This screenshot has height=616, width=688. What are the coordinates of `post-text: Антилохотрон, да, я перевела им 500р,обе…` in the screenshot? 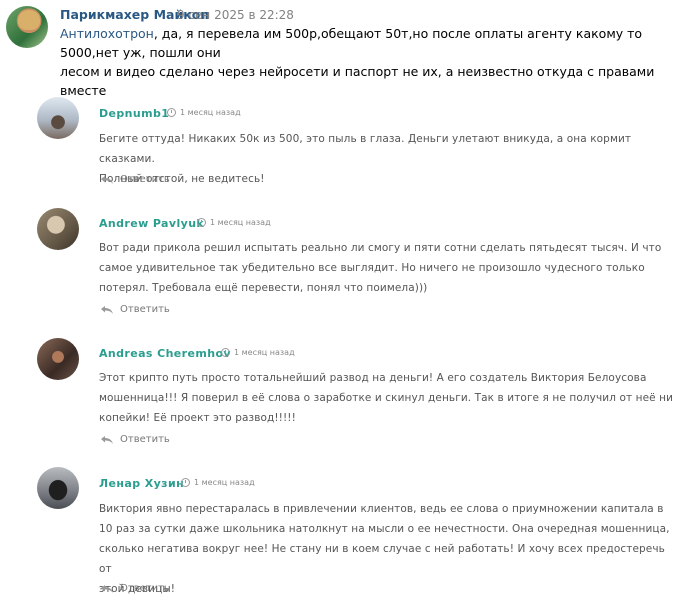 It's located at (372, 62).